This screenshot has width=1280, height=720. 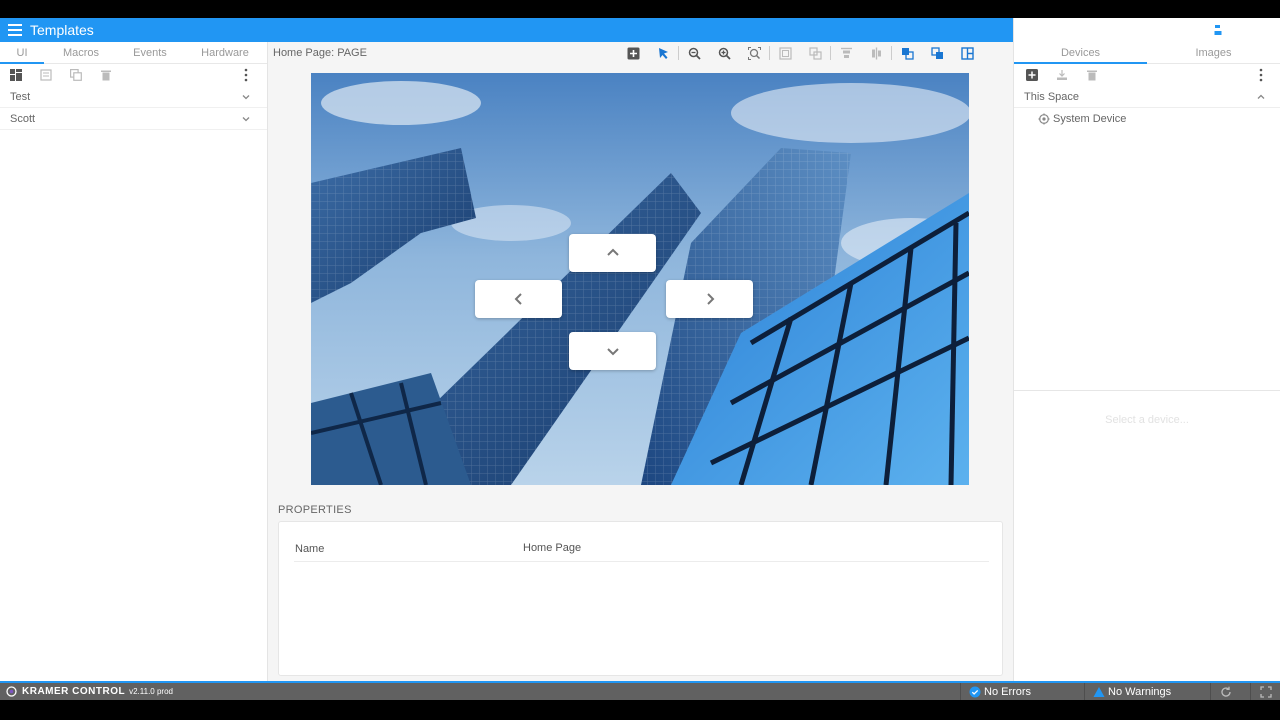 I want to click on page-label: Home Page: PAGE, so click(x=320, y=53).